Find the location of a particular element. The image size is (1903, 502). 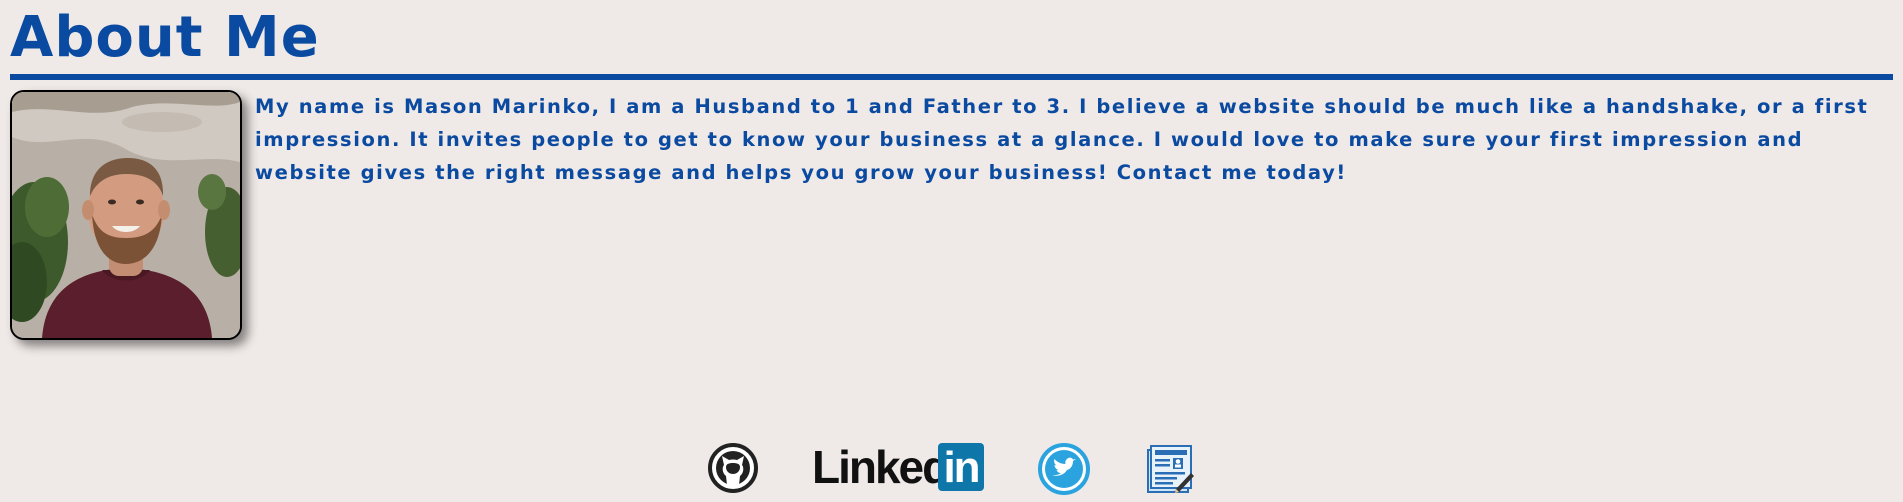

linkedin-wordmark: Linked is located at coordinates (881, 467).